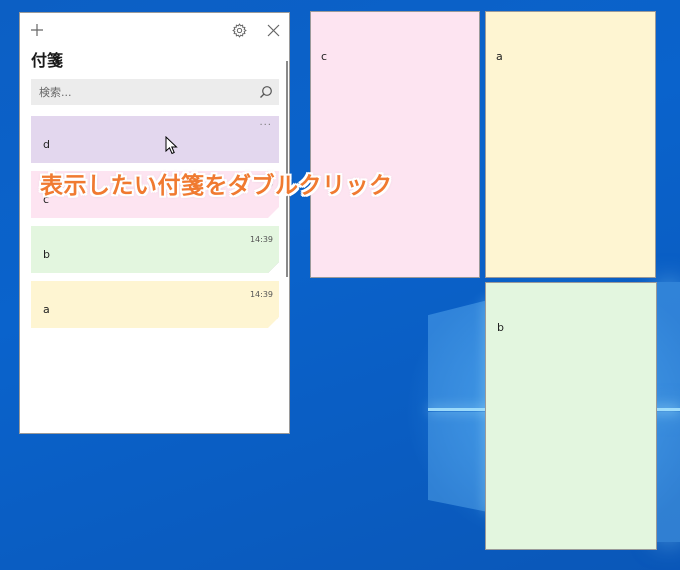 The image size is (680, 570). I want to click on title-bar, so click(154, 30).